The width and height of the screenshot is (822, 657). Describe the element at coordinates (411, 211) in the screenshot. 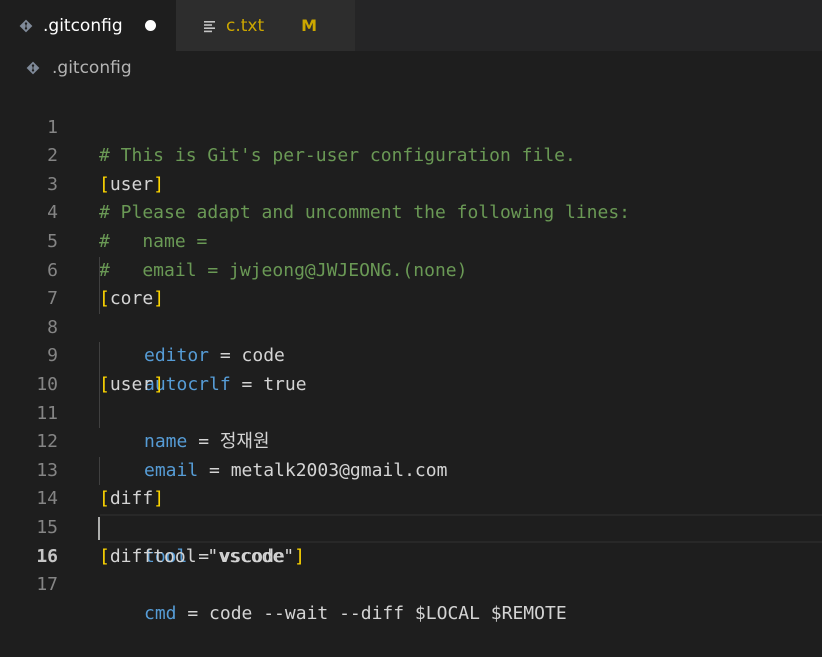

I see `code-line: 4 # name =` at that location.